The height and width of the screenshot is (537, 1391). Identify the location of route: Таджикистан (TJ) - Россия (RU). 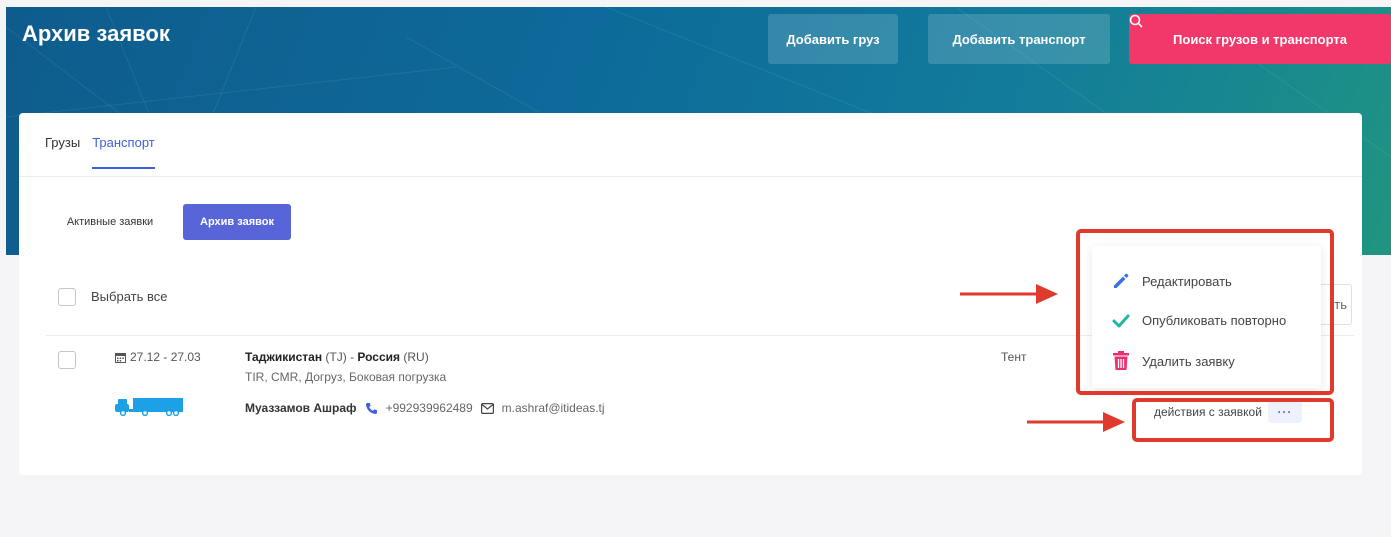
(337, 357).